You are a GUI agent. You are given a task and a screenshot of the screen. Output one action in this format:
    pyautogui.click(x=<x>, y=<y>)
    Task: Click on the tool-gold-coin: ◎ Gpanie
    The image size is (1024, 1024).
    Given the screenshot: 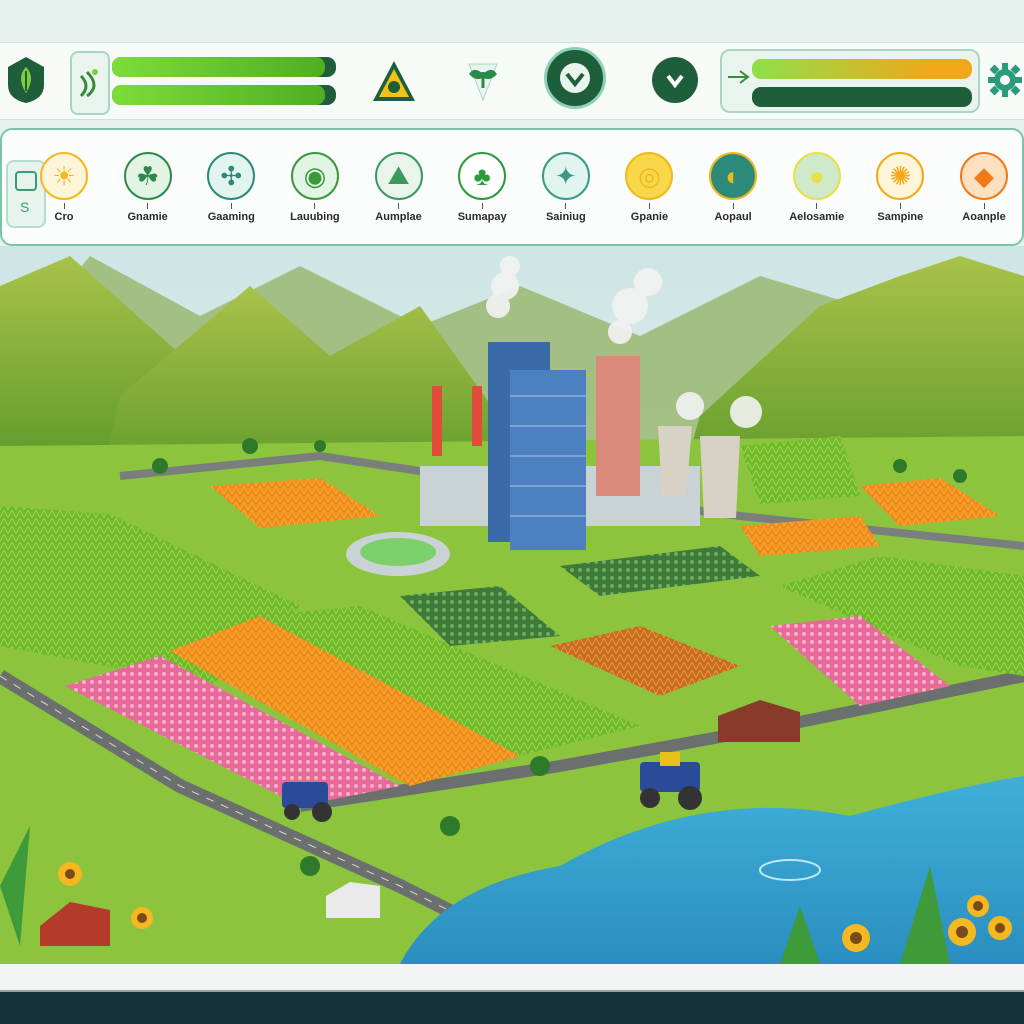 What is the action you would take?
    pyautogui.click(x=649, y=192)
    